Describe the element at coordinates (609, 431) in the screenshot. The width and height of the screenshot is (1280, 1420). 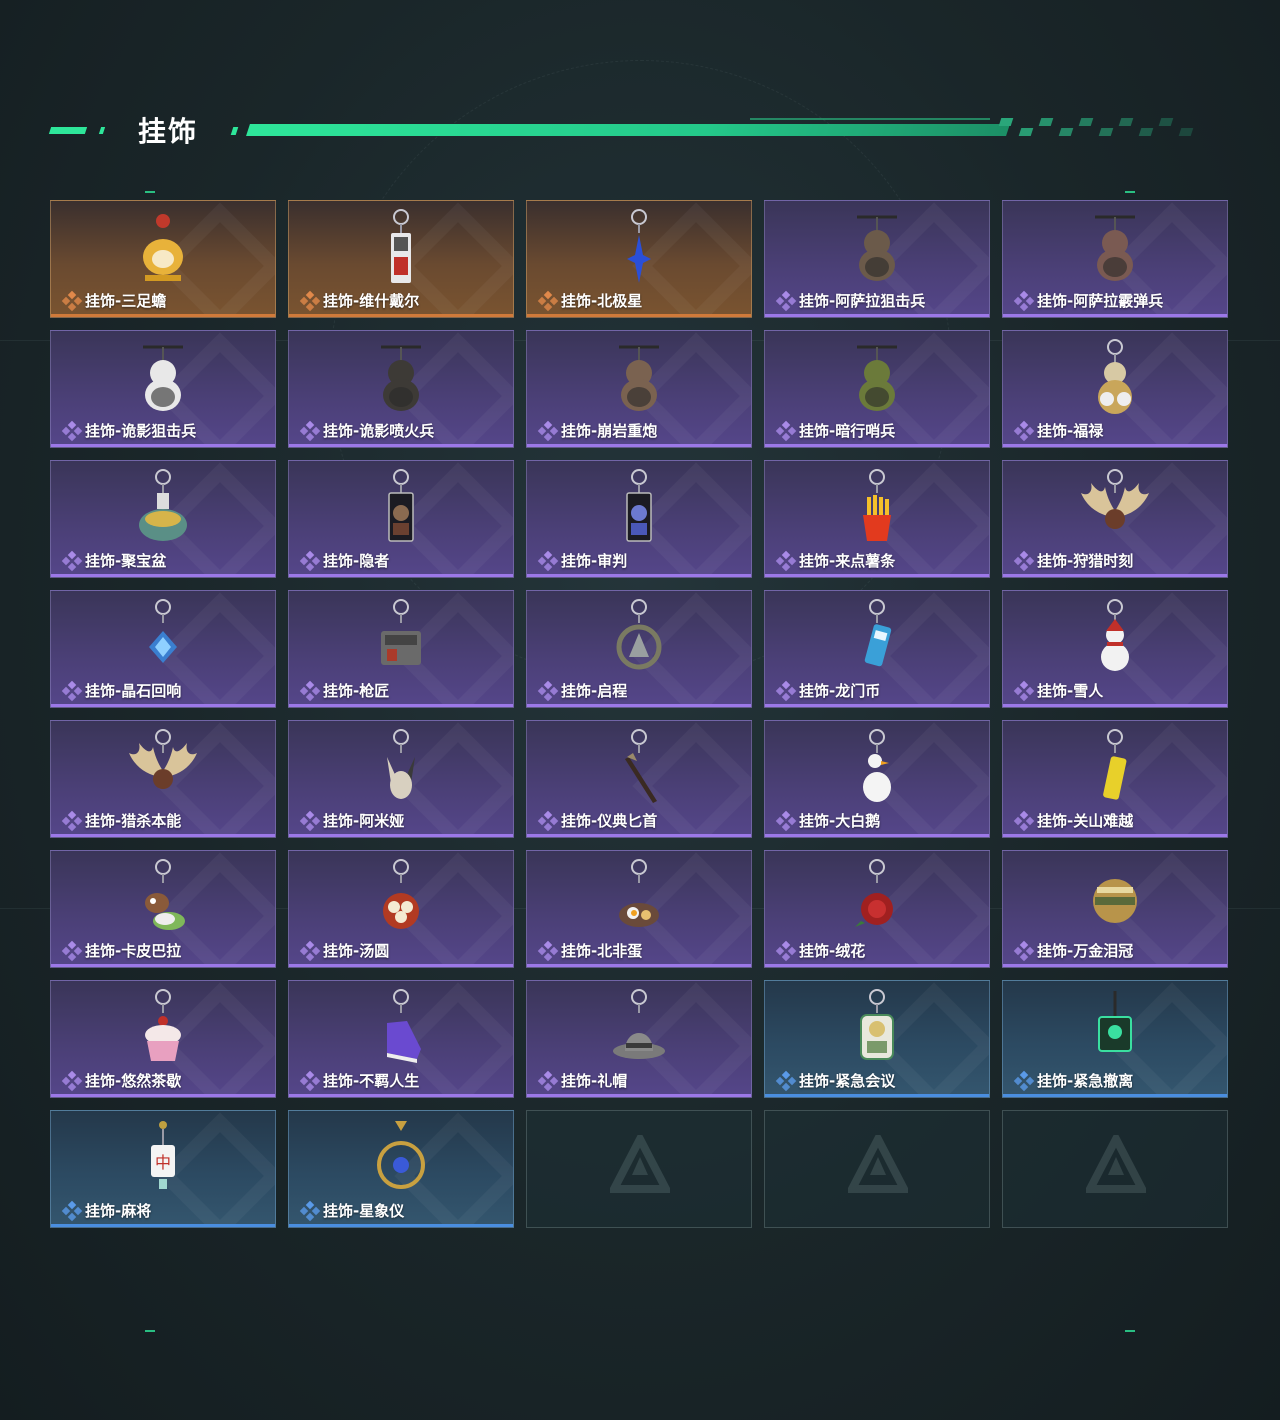
I see `charm-name: 挂饰-崩岩重炮` at that location.